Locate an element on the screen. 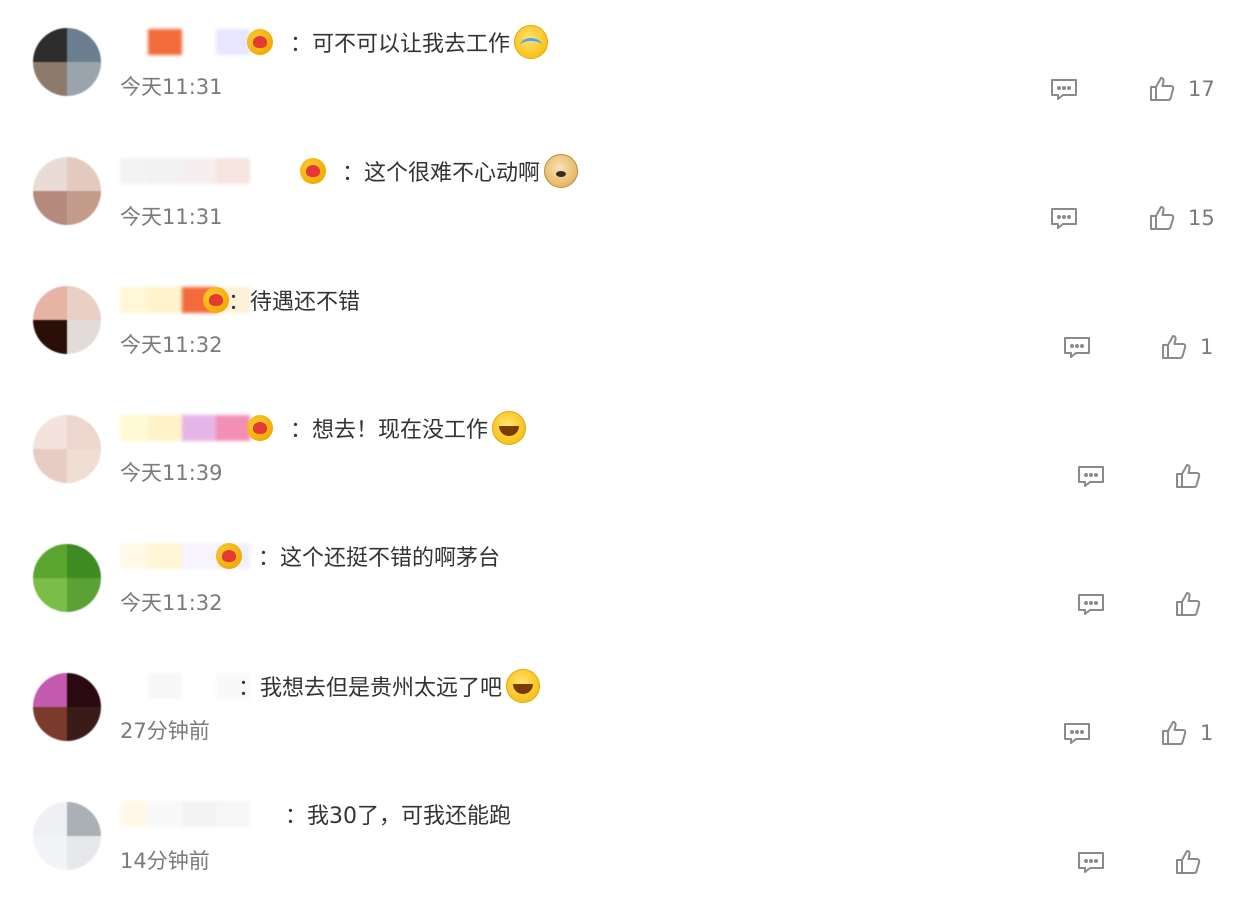  comment-body: ：这个还挺不错的啊茅台 is located at coordinates (379, 558).